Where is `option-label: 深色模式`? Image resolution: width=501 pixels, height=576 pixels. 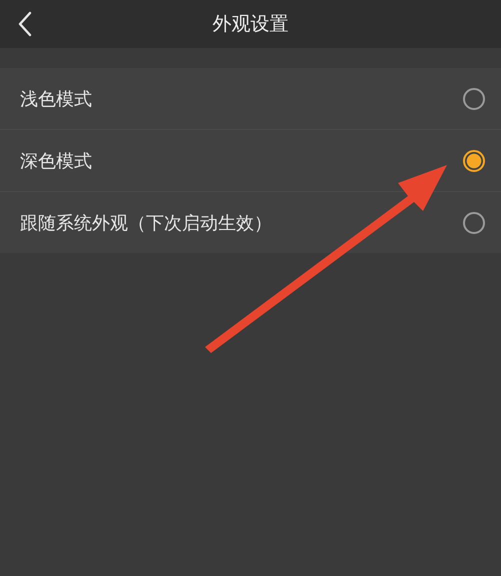
option-label: 深色模式 is located at coordinates (56, 161).